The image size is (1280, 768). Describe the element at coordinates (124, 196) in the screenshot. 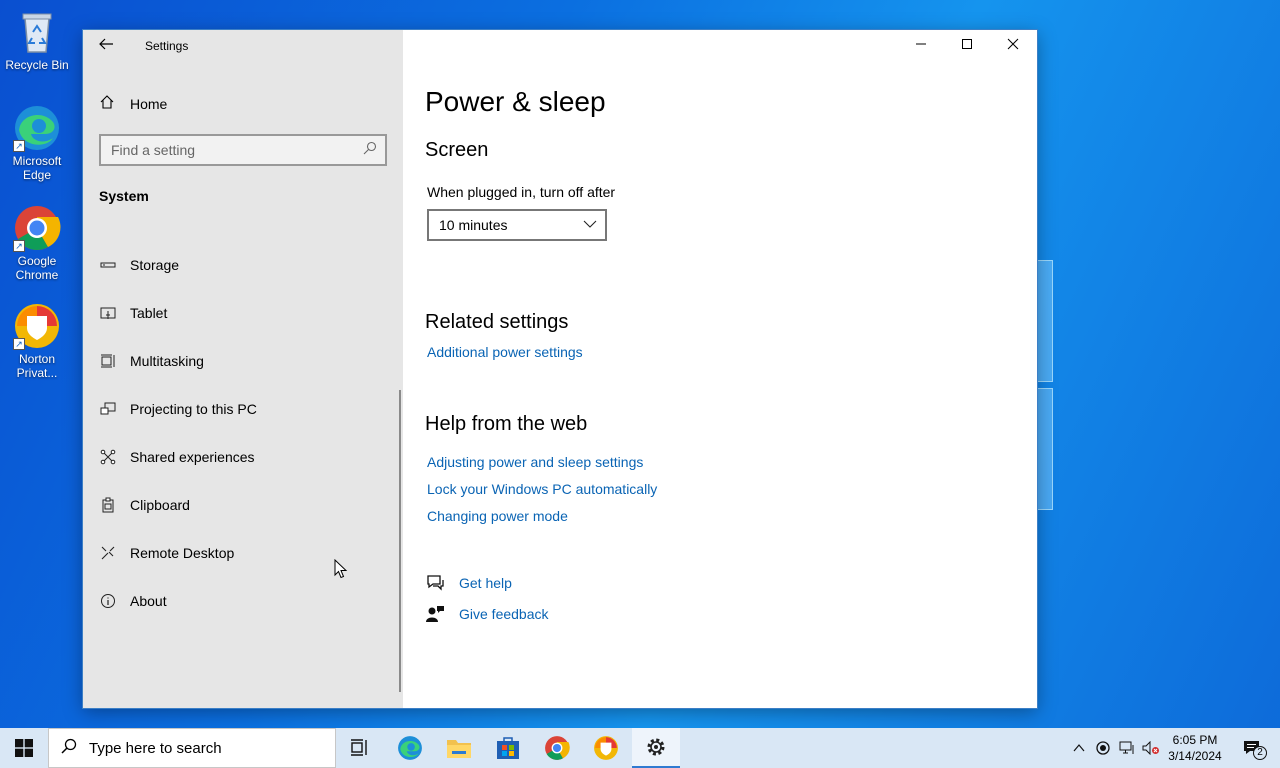

I see `section-label-system: System` at that location.